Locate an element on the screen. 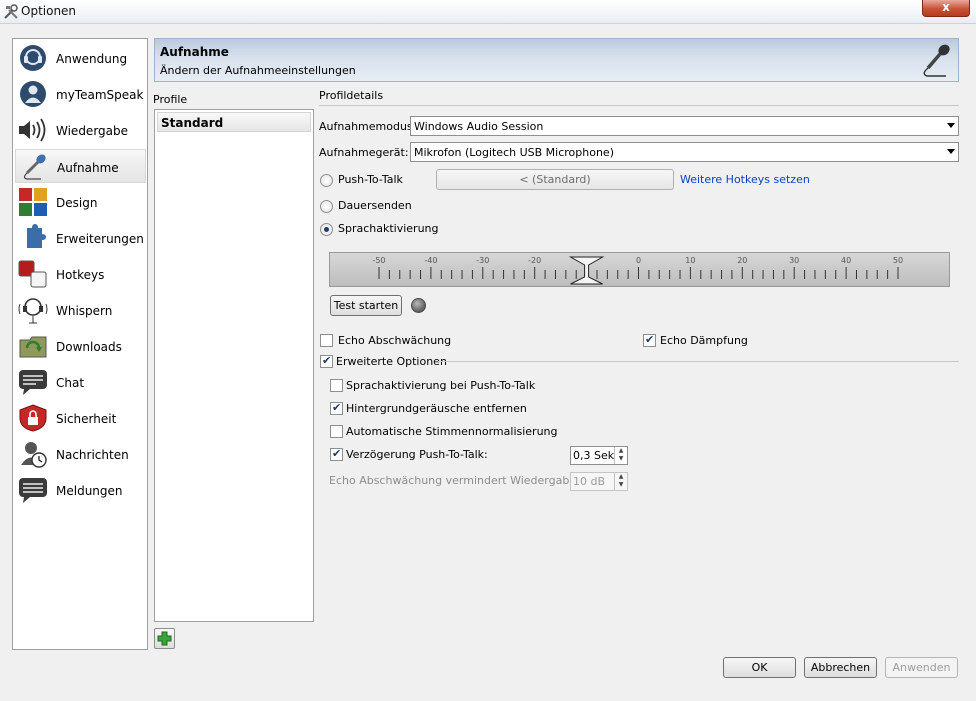 The image size is (976, 701). ptt-delay-value: 0,3 Sek is located at coordinates (594, 455).